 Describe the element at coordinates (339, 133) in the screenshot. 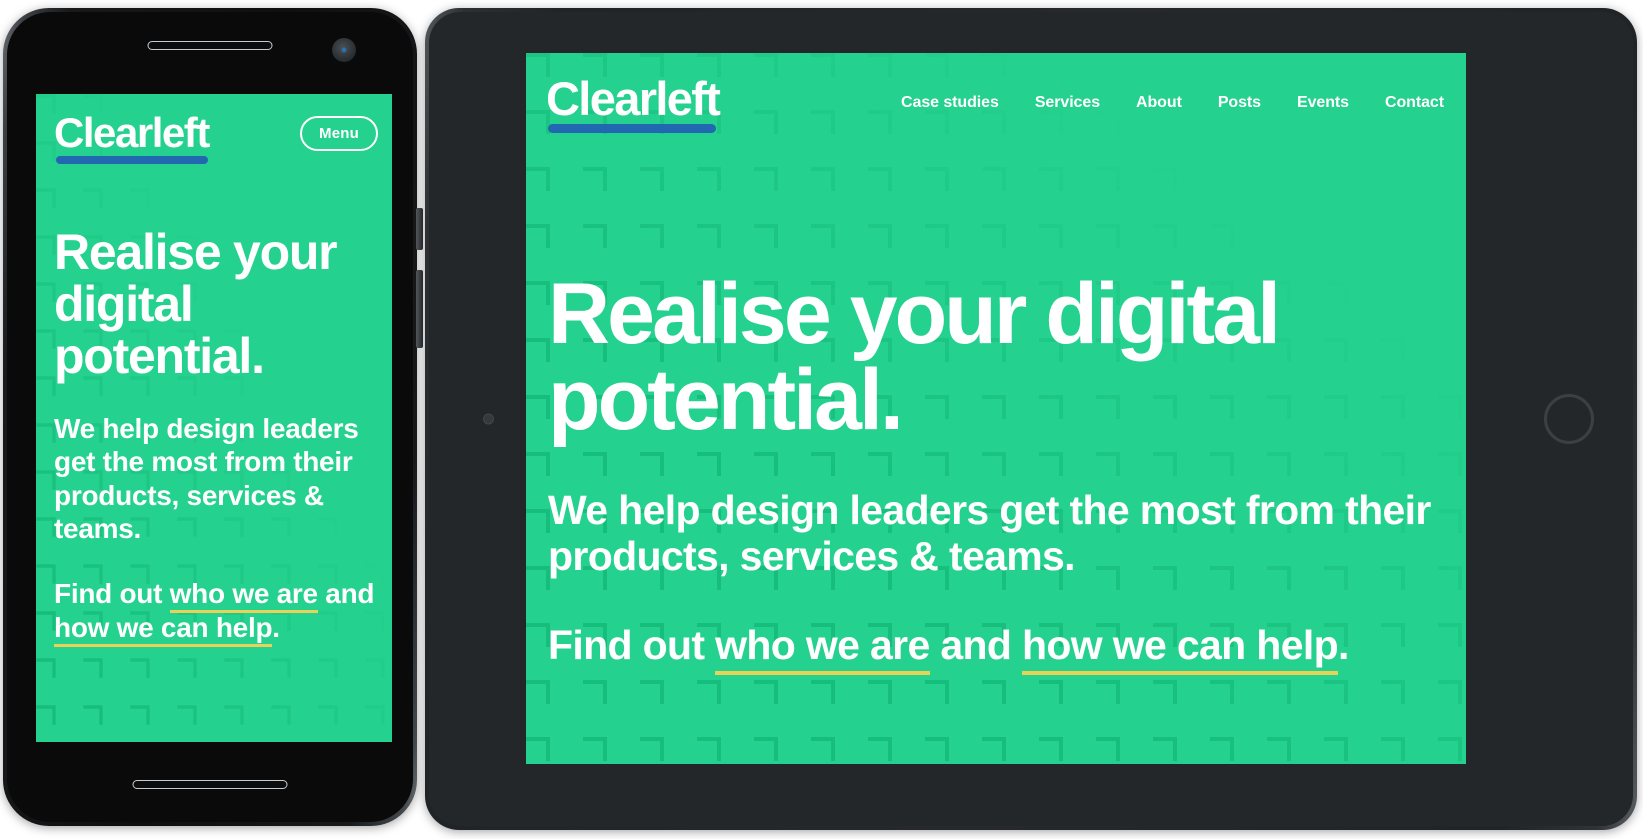

I see `menu-button: Menu` at that location.